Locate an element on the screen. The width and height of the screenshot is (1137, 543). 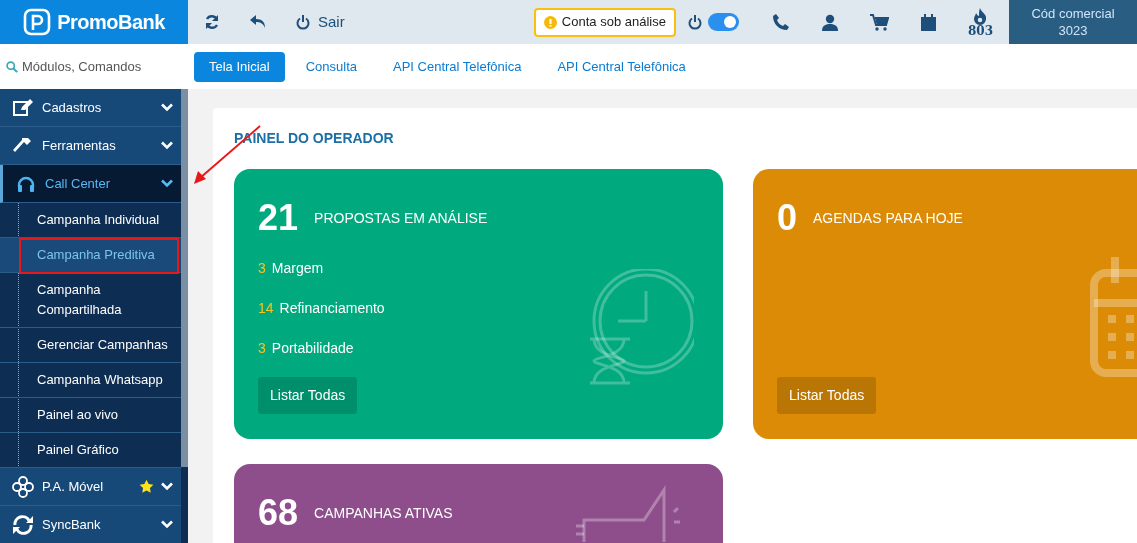
search-icon is located at coordinates (12, 66).